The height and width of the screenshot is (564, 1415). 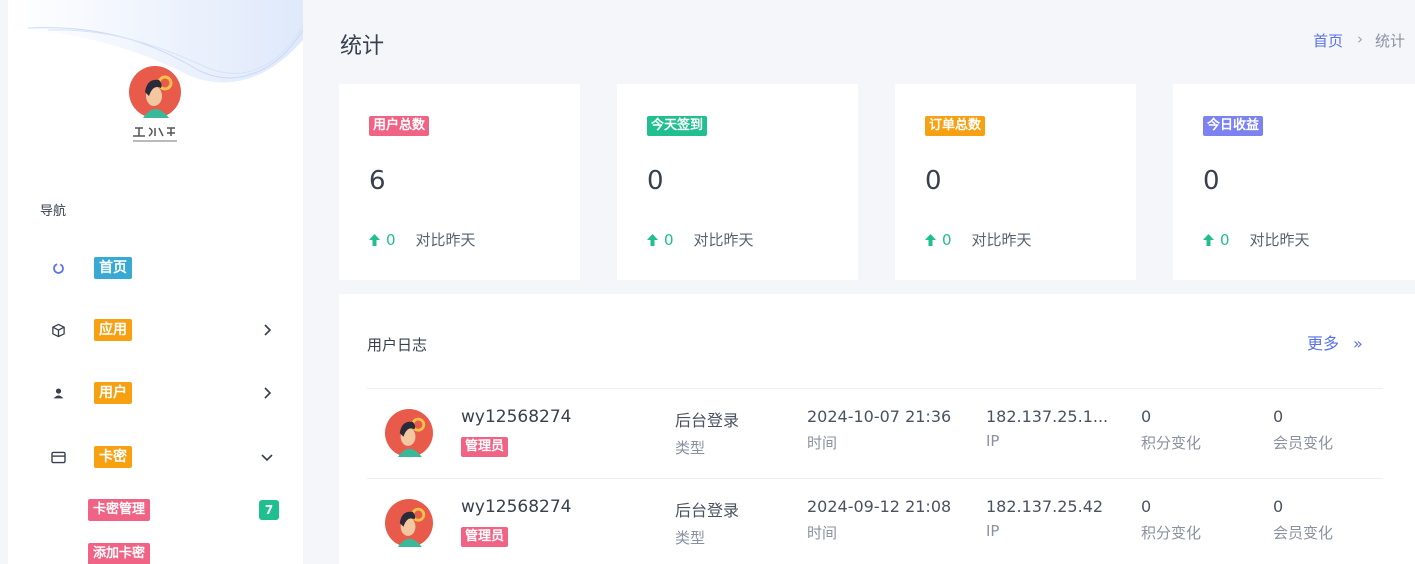 What do you see at coordinates (58, 457) in the screenshot?
I see `card-icon` at bounding box center [58, 457].